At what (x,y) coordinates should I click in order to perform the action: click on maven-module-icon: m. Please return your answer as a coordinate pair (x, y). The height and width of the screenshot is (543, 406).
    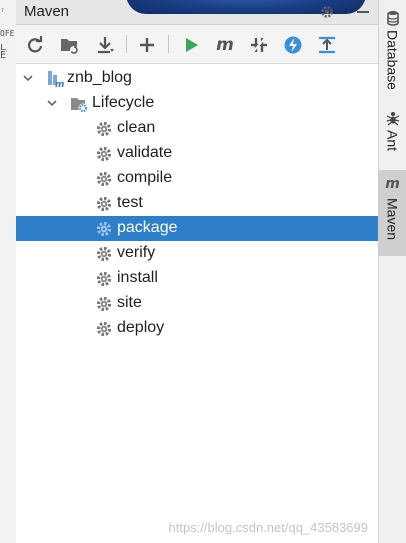
    Looking at the image, I should click on (56, 79).